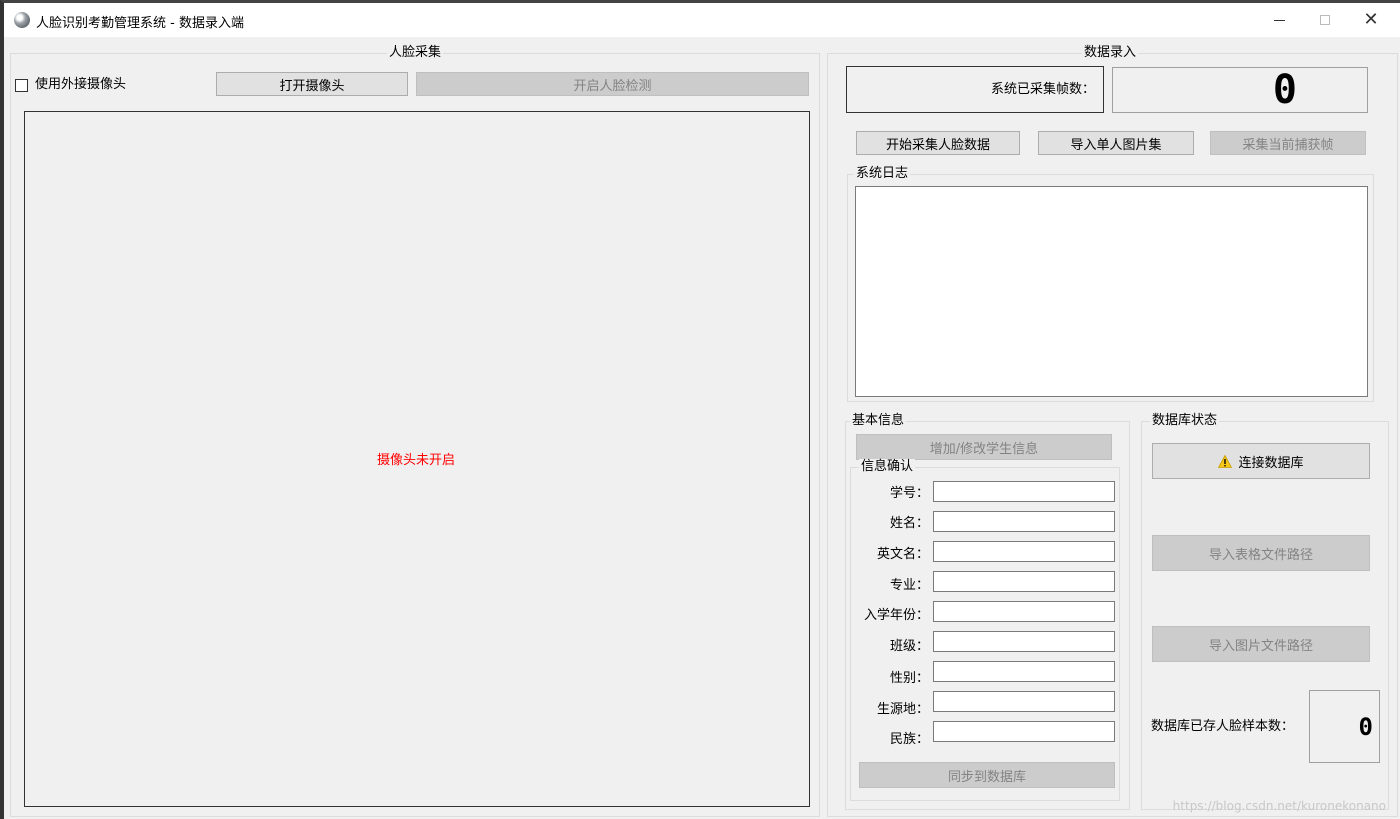 Image resolution: width=1400 pixels, height=819 pixels. I want to click on field-label-student-id: 学号：, so click(909, 493).